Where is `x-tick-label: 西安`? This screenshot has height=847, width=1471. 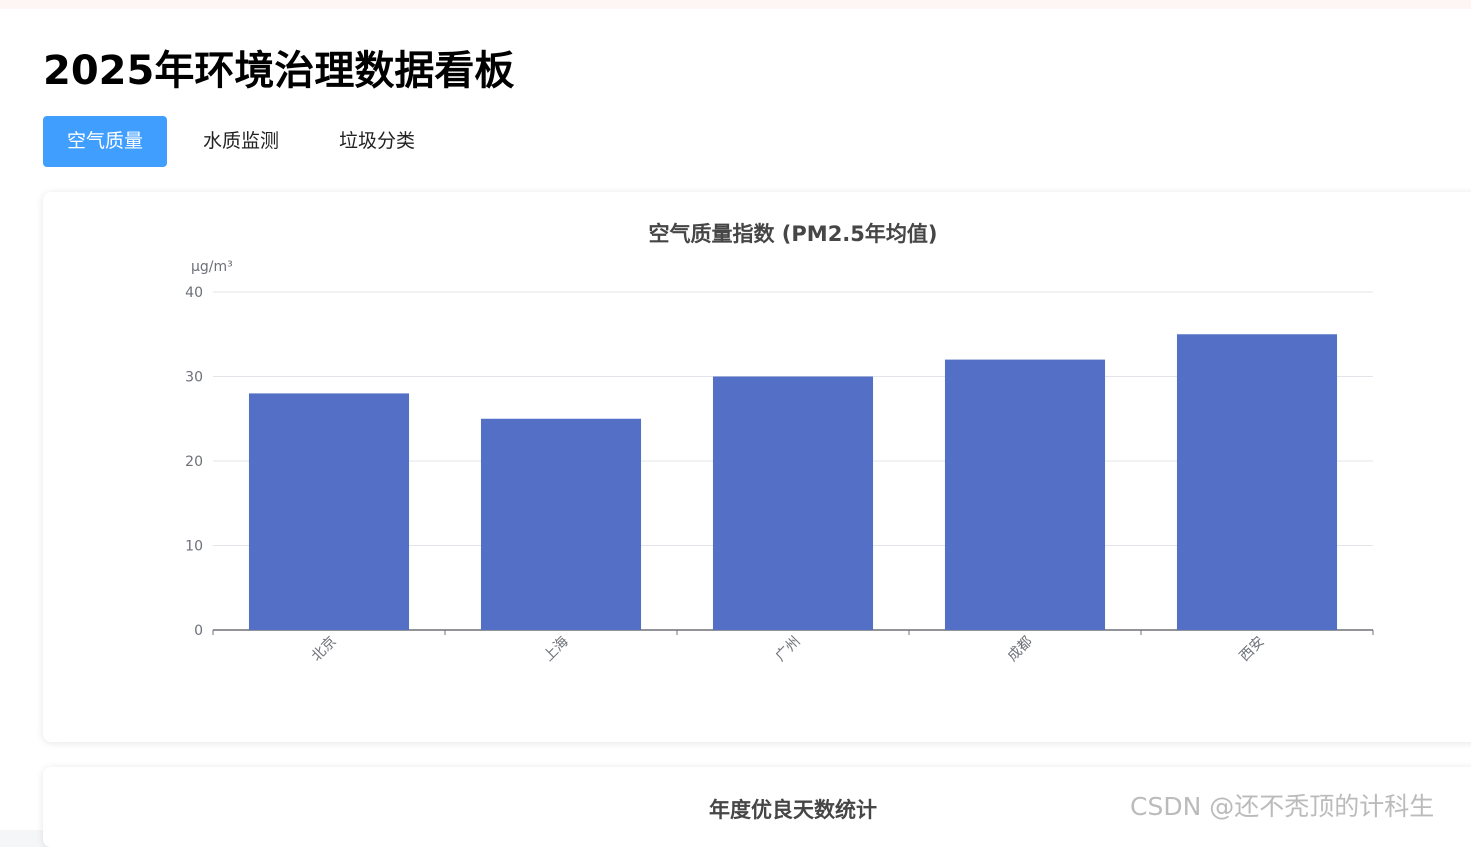
x-tick-label: 西安 is located at coordinates (1252, 649).